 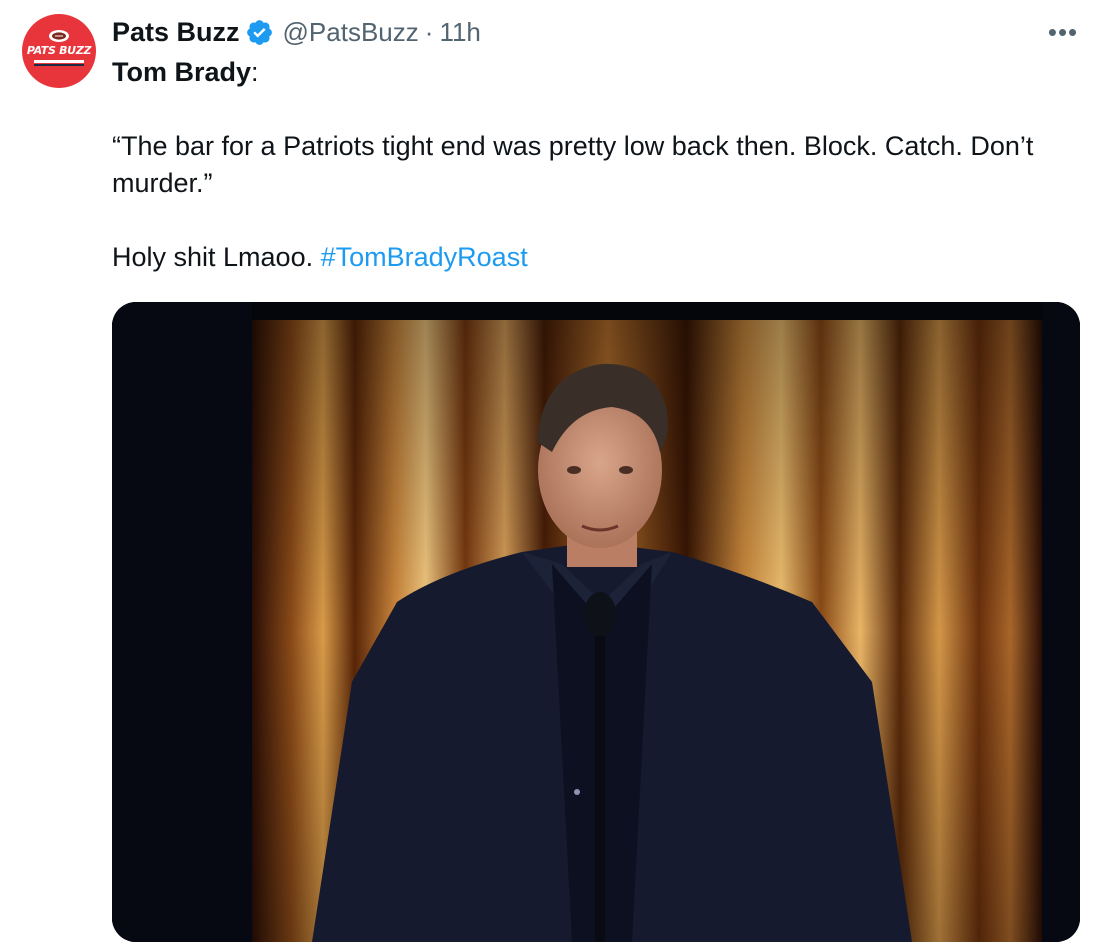 I want to click on quoted-person: Tom Brady:, so click(x=592, y=72).